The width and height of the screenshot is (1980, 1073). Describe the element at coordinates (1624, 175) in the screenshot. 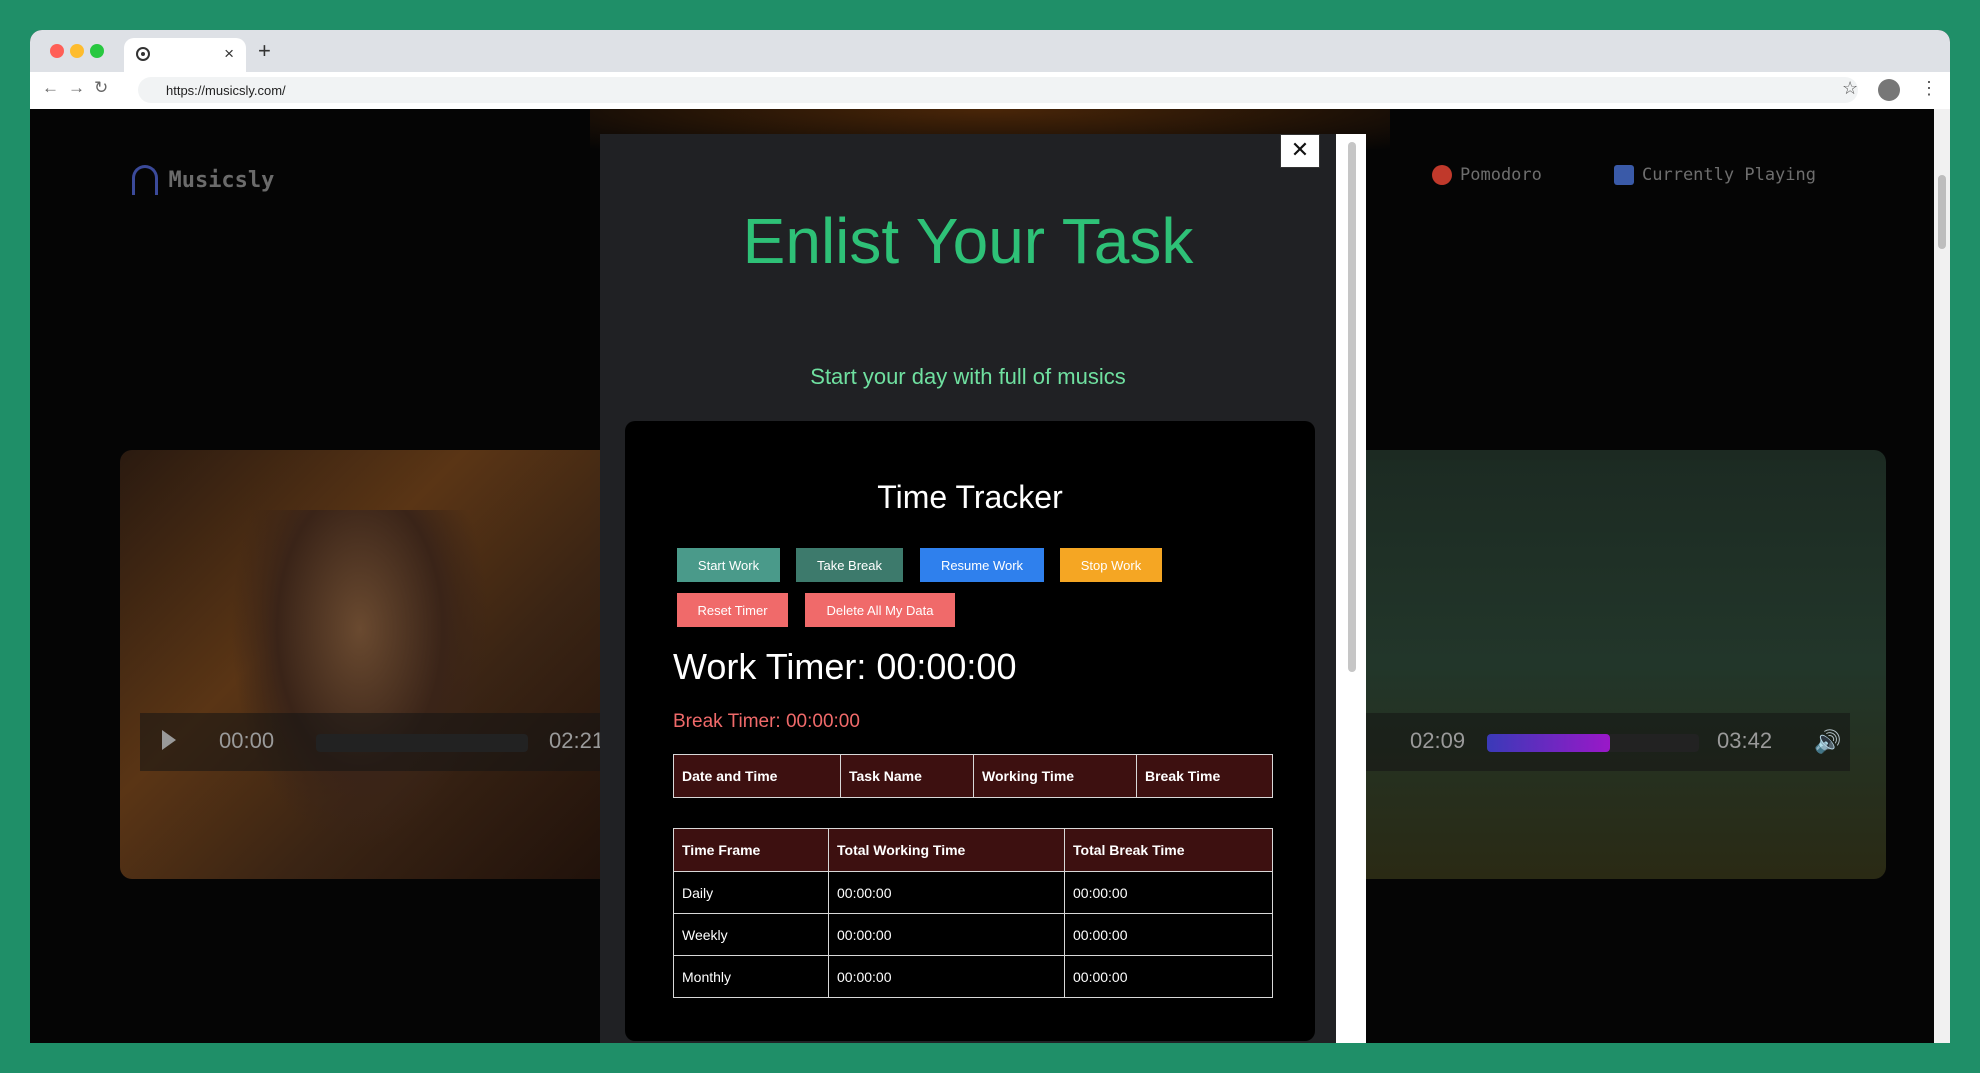

I see `music-notes-icon` at that location.